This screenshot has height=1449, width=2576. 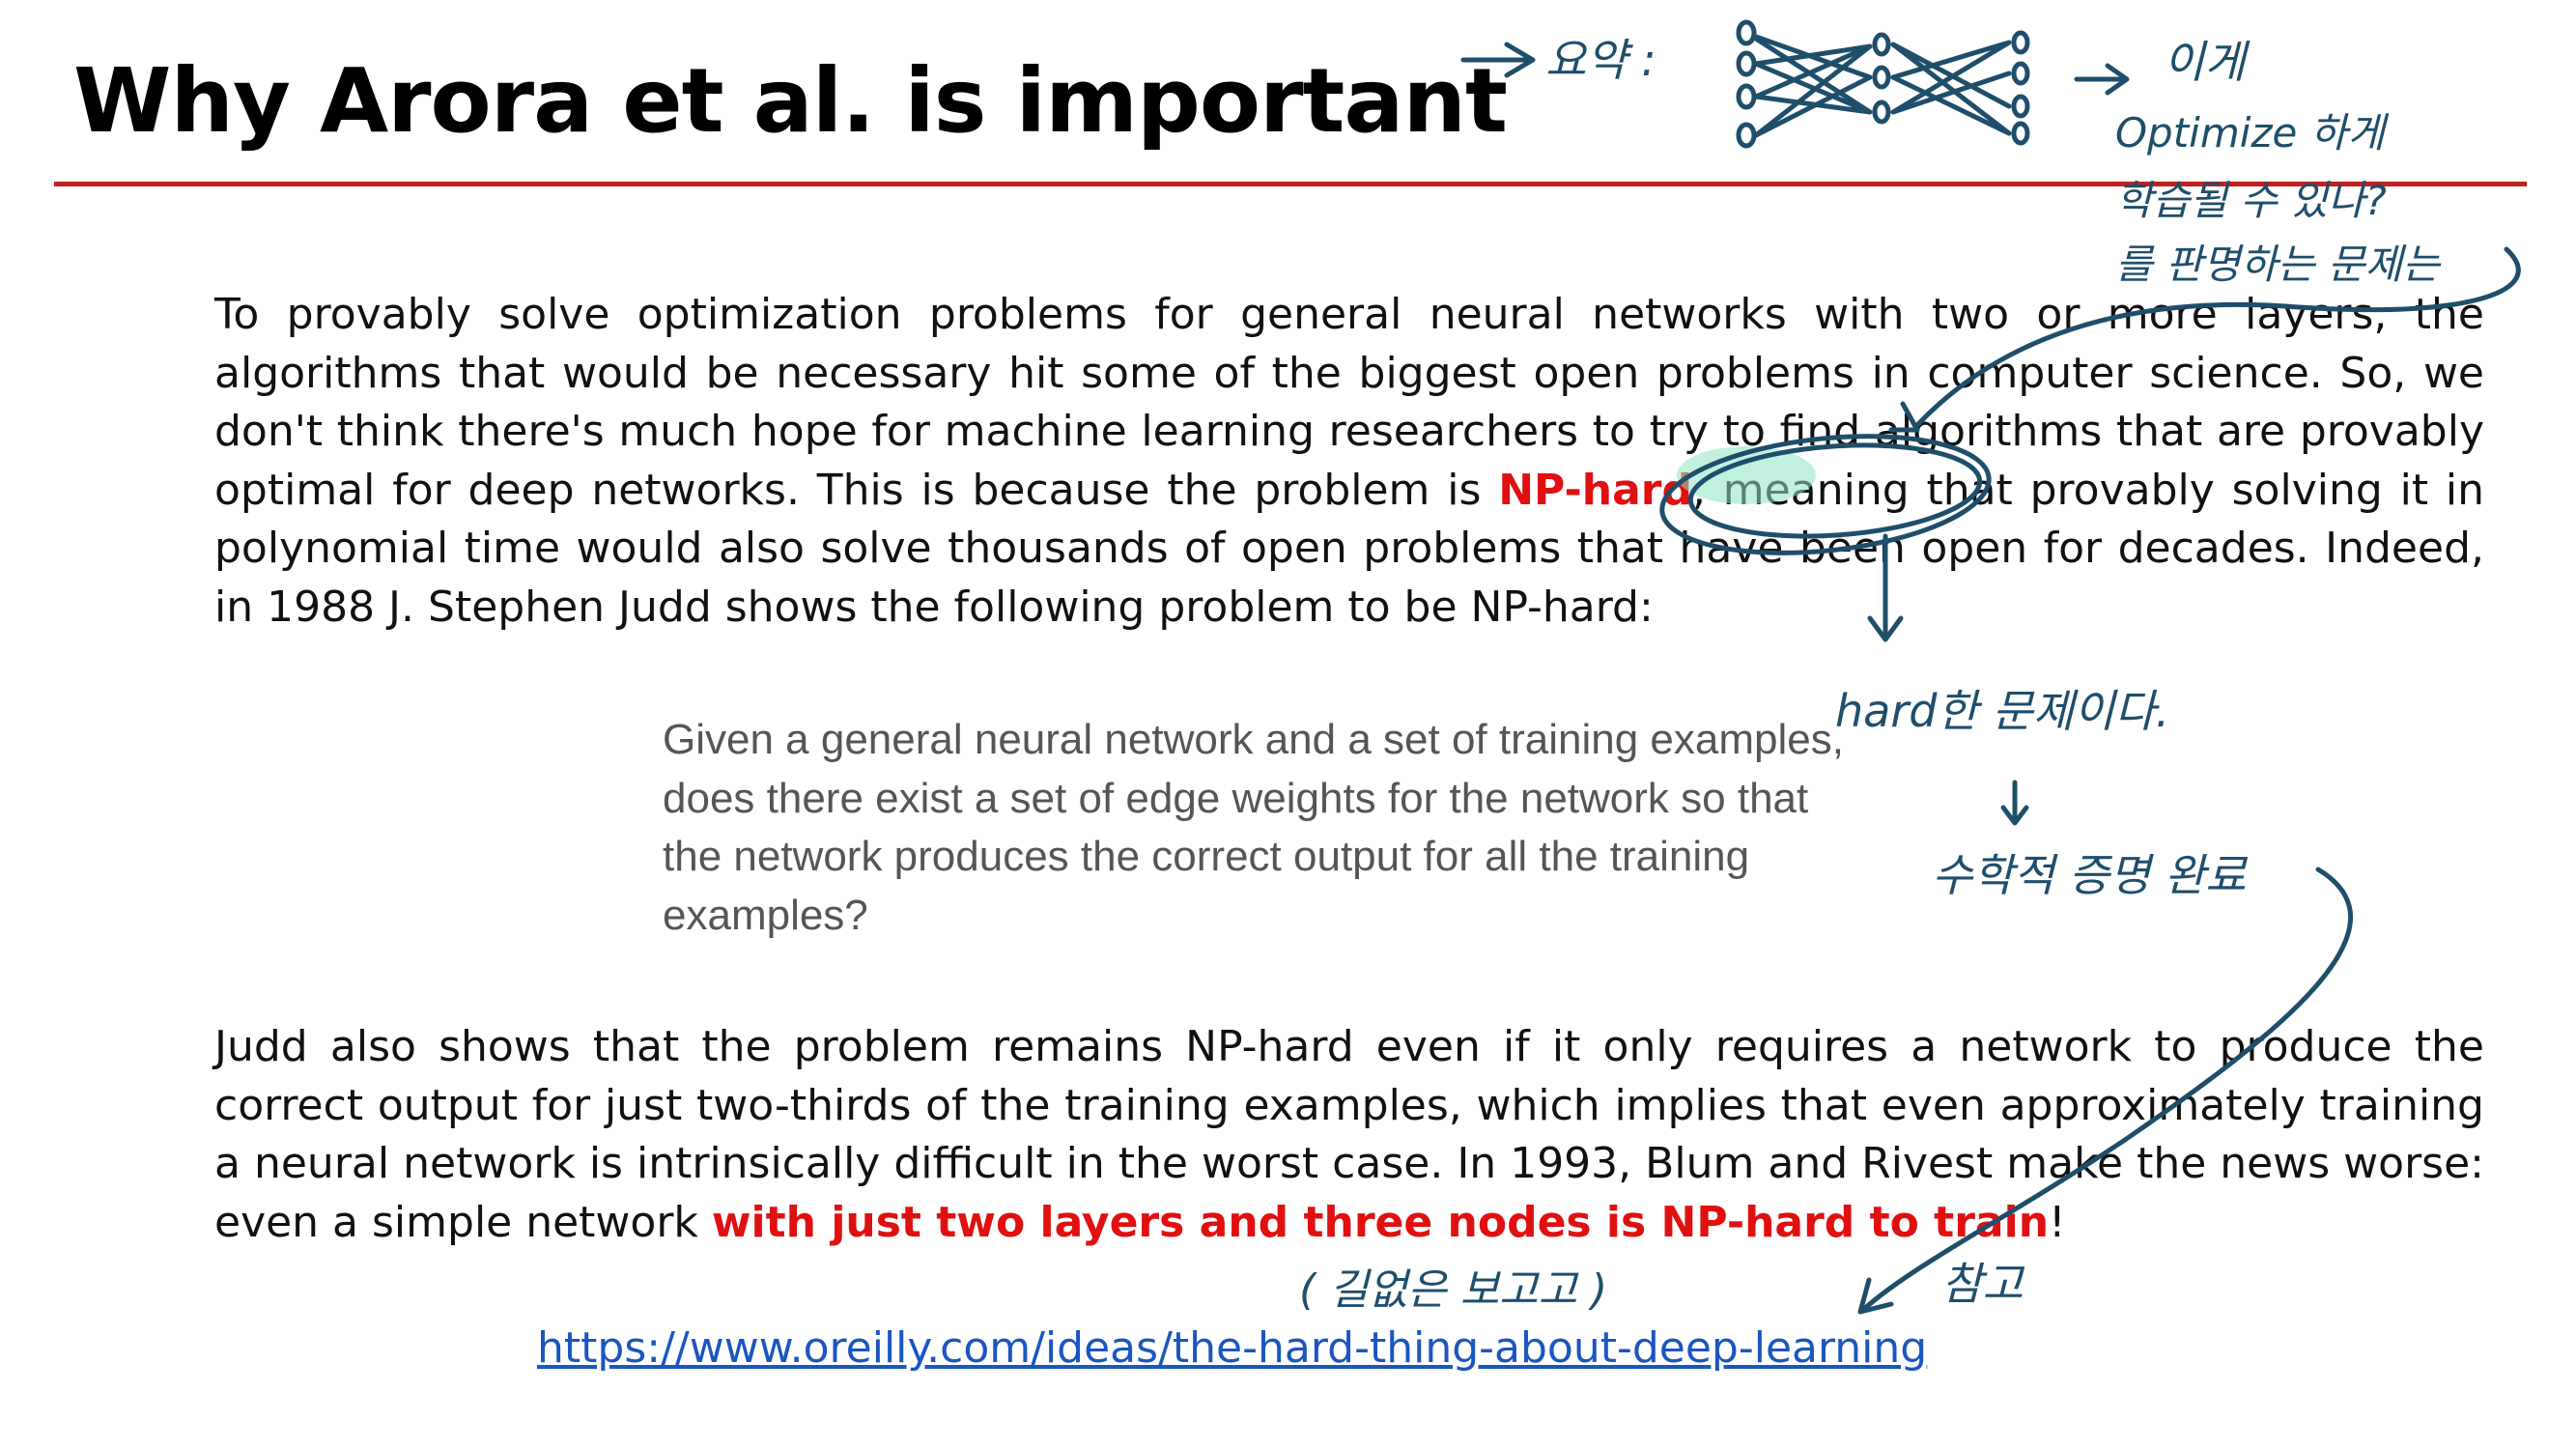 I want to click on proof-note: 수학적 증명 완료, so click(x=2090, y=875).